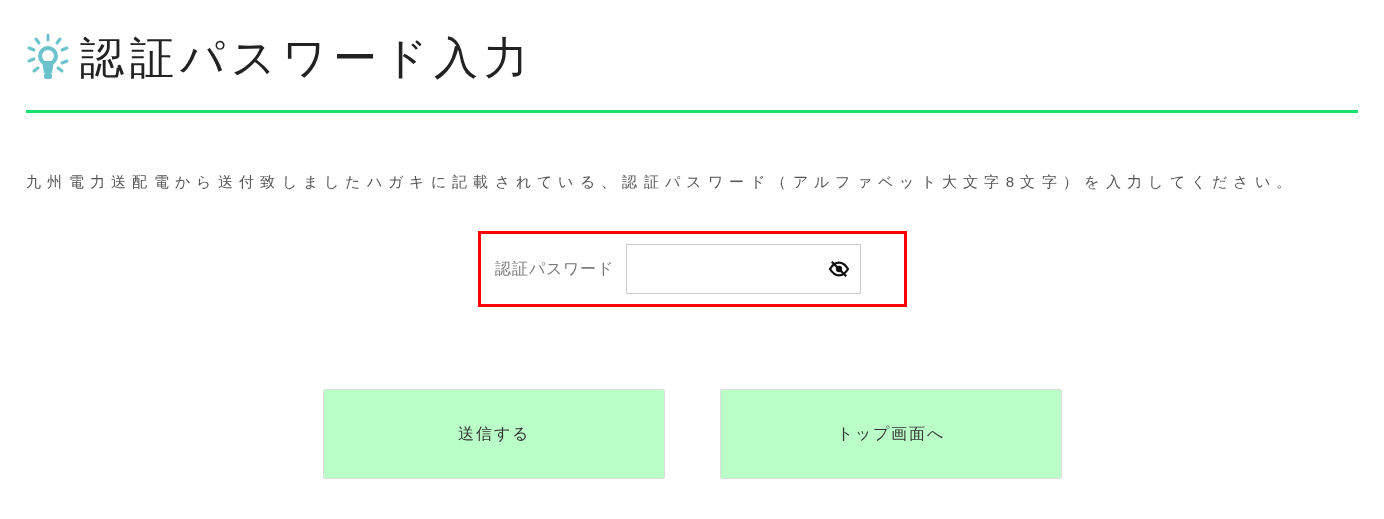 Image resolution: width=1384 pixels, height=519 pixels. Describe the element at coordinates (662, 182) in the screenshot. I see `instruction-text: 九州電力送配電から送付致しましたハガキに記載されている、認証パスワード（アルファベット大文字8文字）を入力してください。` at that location.